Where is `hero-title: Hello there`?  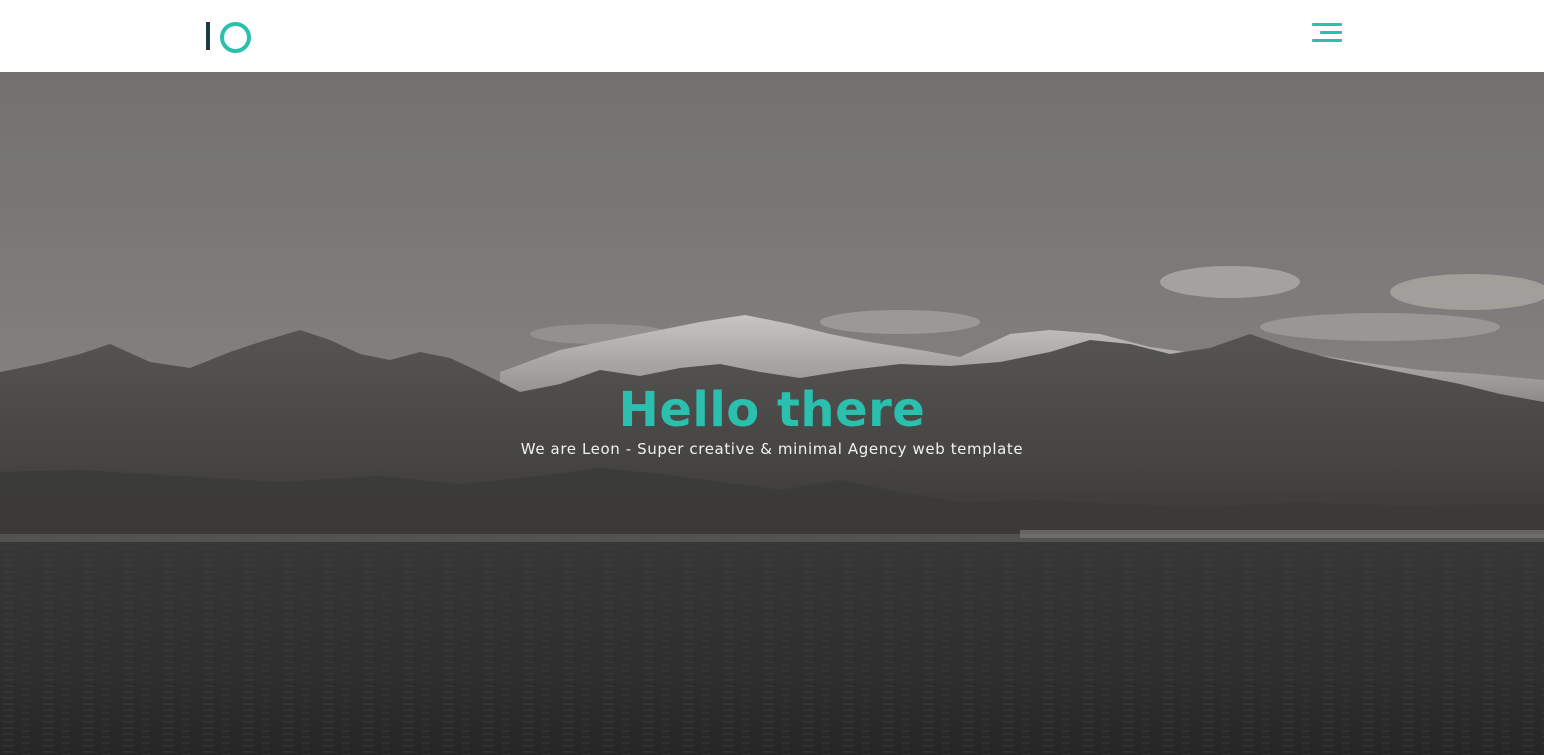
hero-title: Hello there is located at coordinates (772, 410).